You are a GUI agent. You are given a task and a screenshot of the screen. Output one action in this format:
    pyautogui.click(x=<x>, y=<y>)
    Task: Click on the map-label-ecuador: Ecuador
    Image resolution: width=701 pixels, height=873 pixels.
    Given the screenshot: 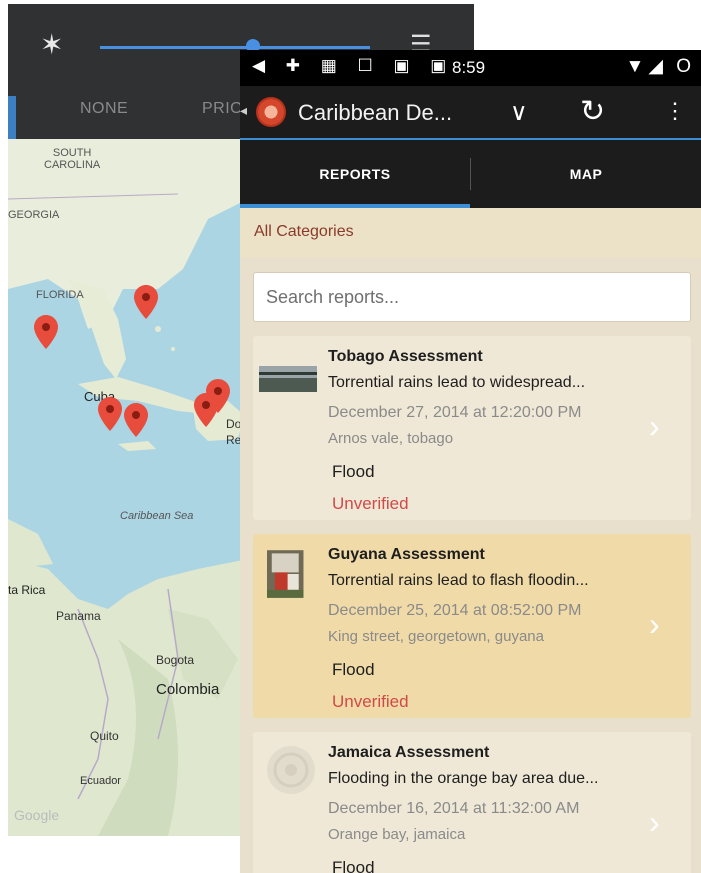 What is the action you would take?
    pyautogui.click(x=100, y=781)
    